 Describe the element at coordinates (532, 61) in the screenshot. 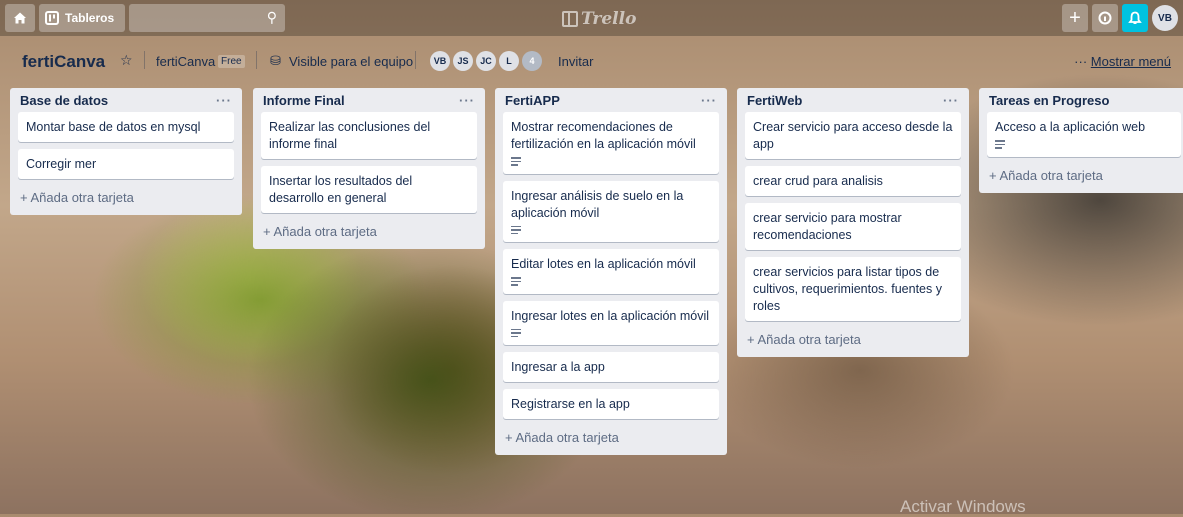

I see `member-count-badge: 4` at that location.